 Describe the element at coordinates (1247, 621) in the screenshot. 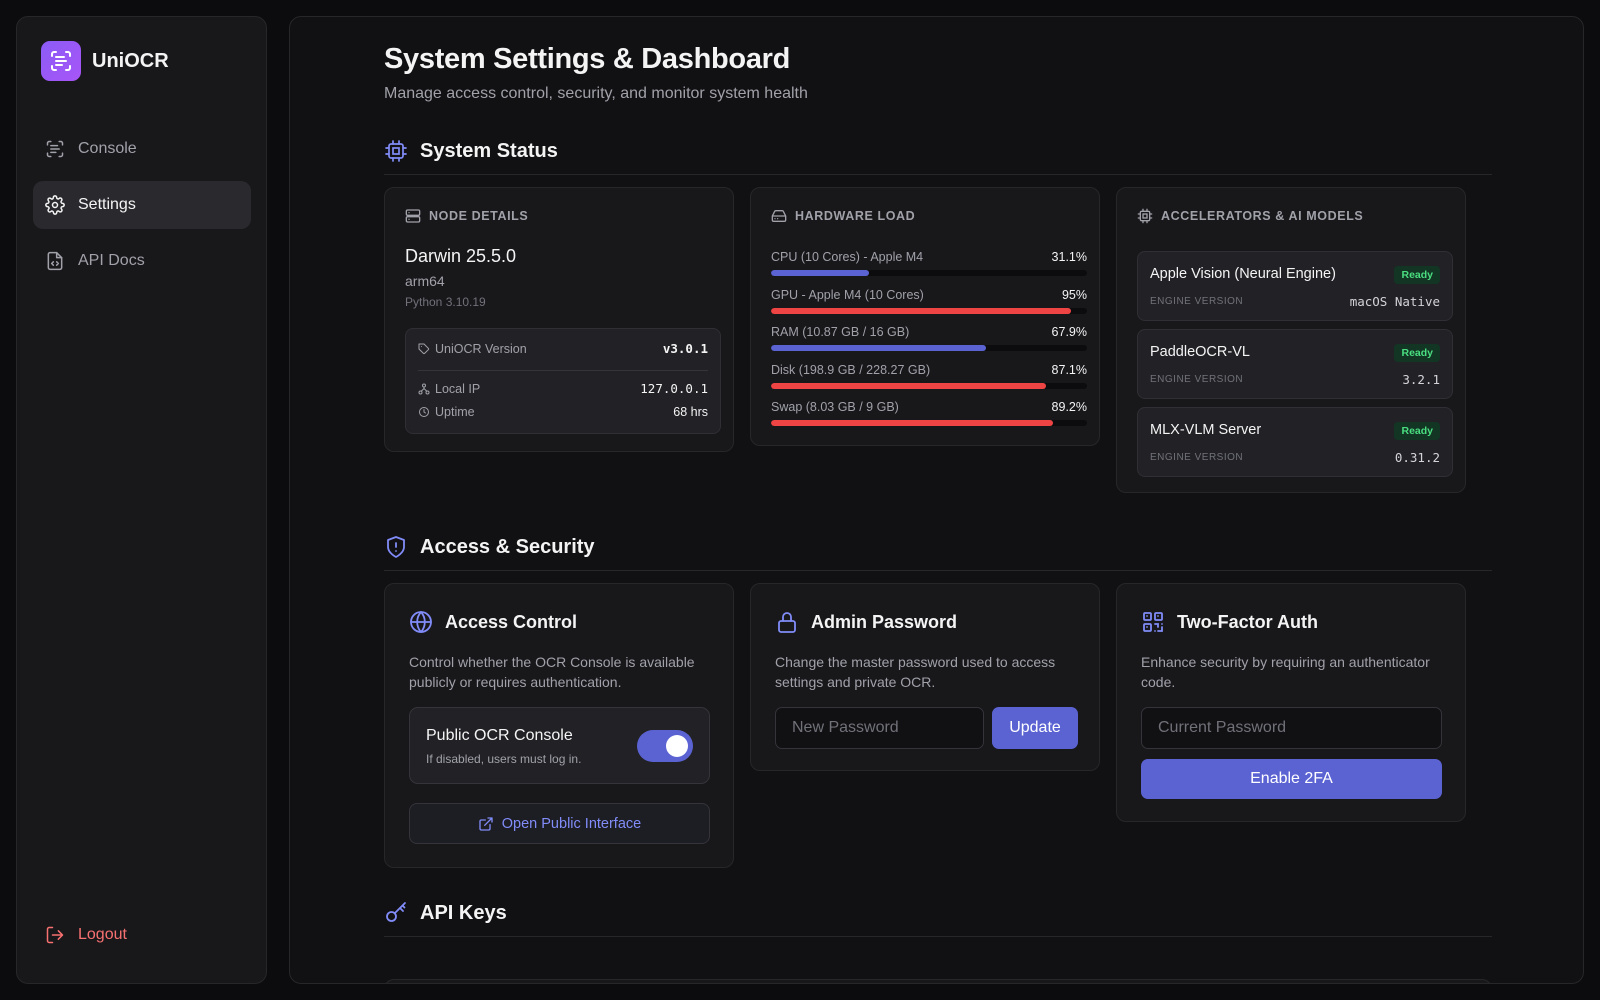

I see `two-factor-title: Two-Factor Auth` at that location.